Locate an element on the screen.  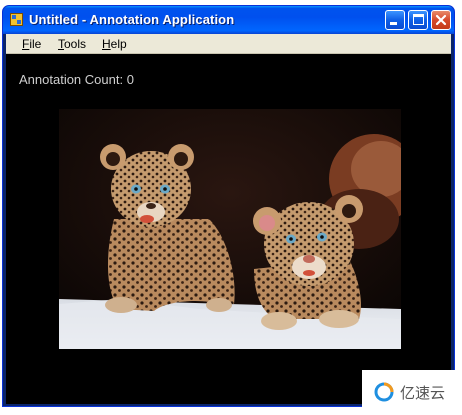
menu-file-label: ile is located at coordinates (35, 44).